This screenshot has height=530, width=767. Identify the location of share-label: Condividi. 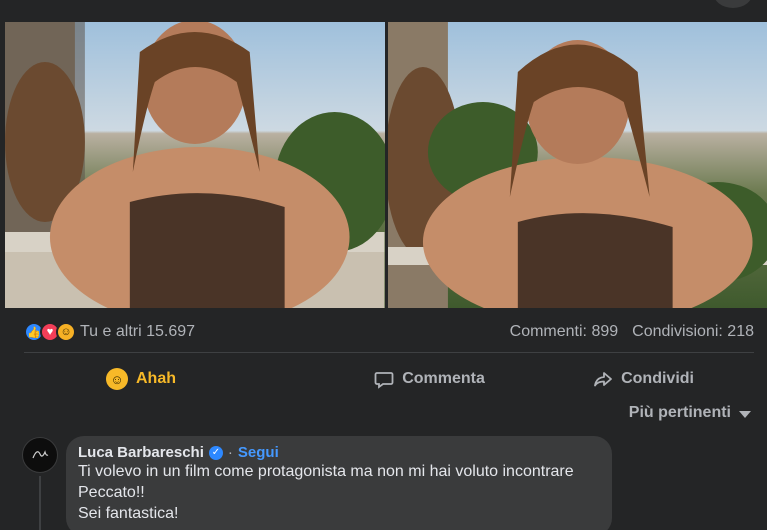
(657, 378).